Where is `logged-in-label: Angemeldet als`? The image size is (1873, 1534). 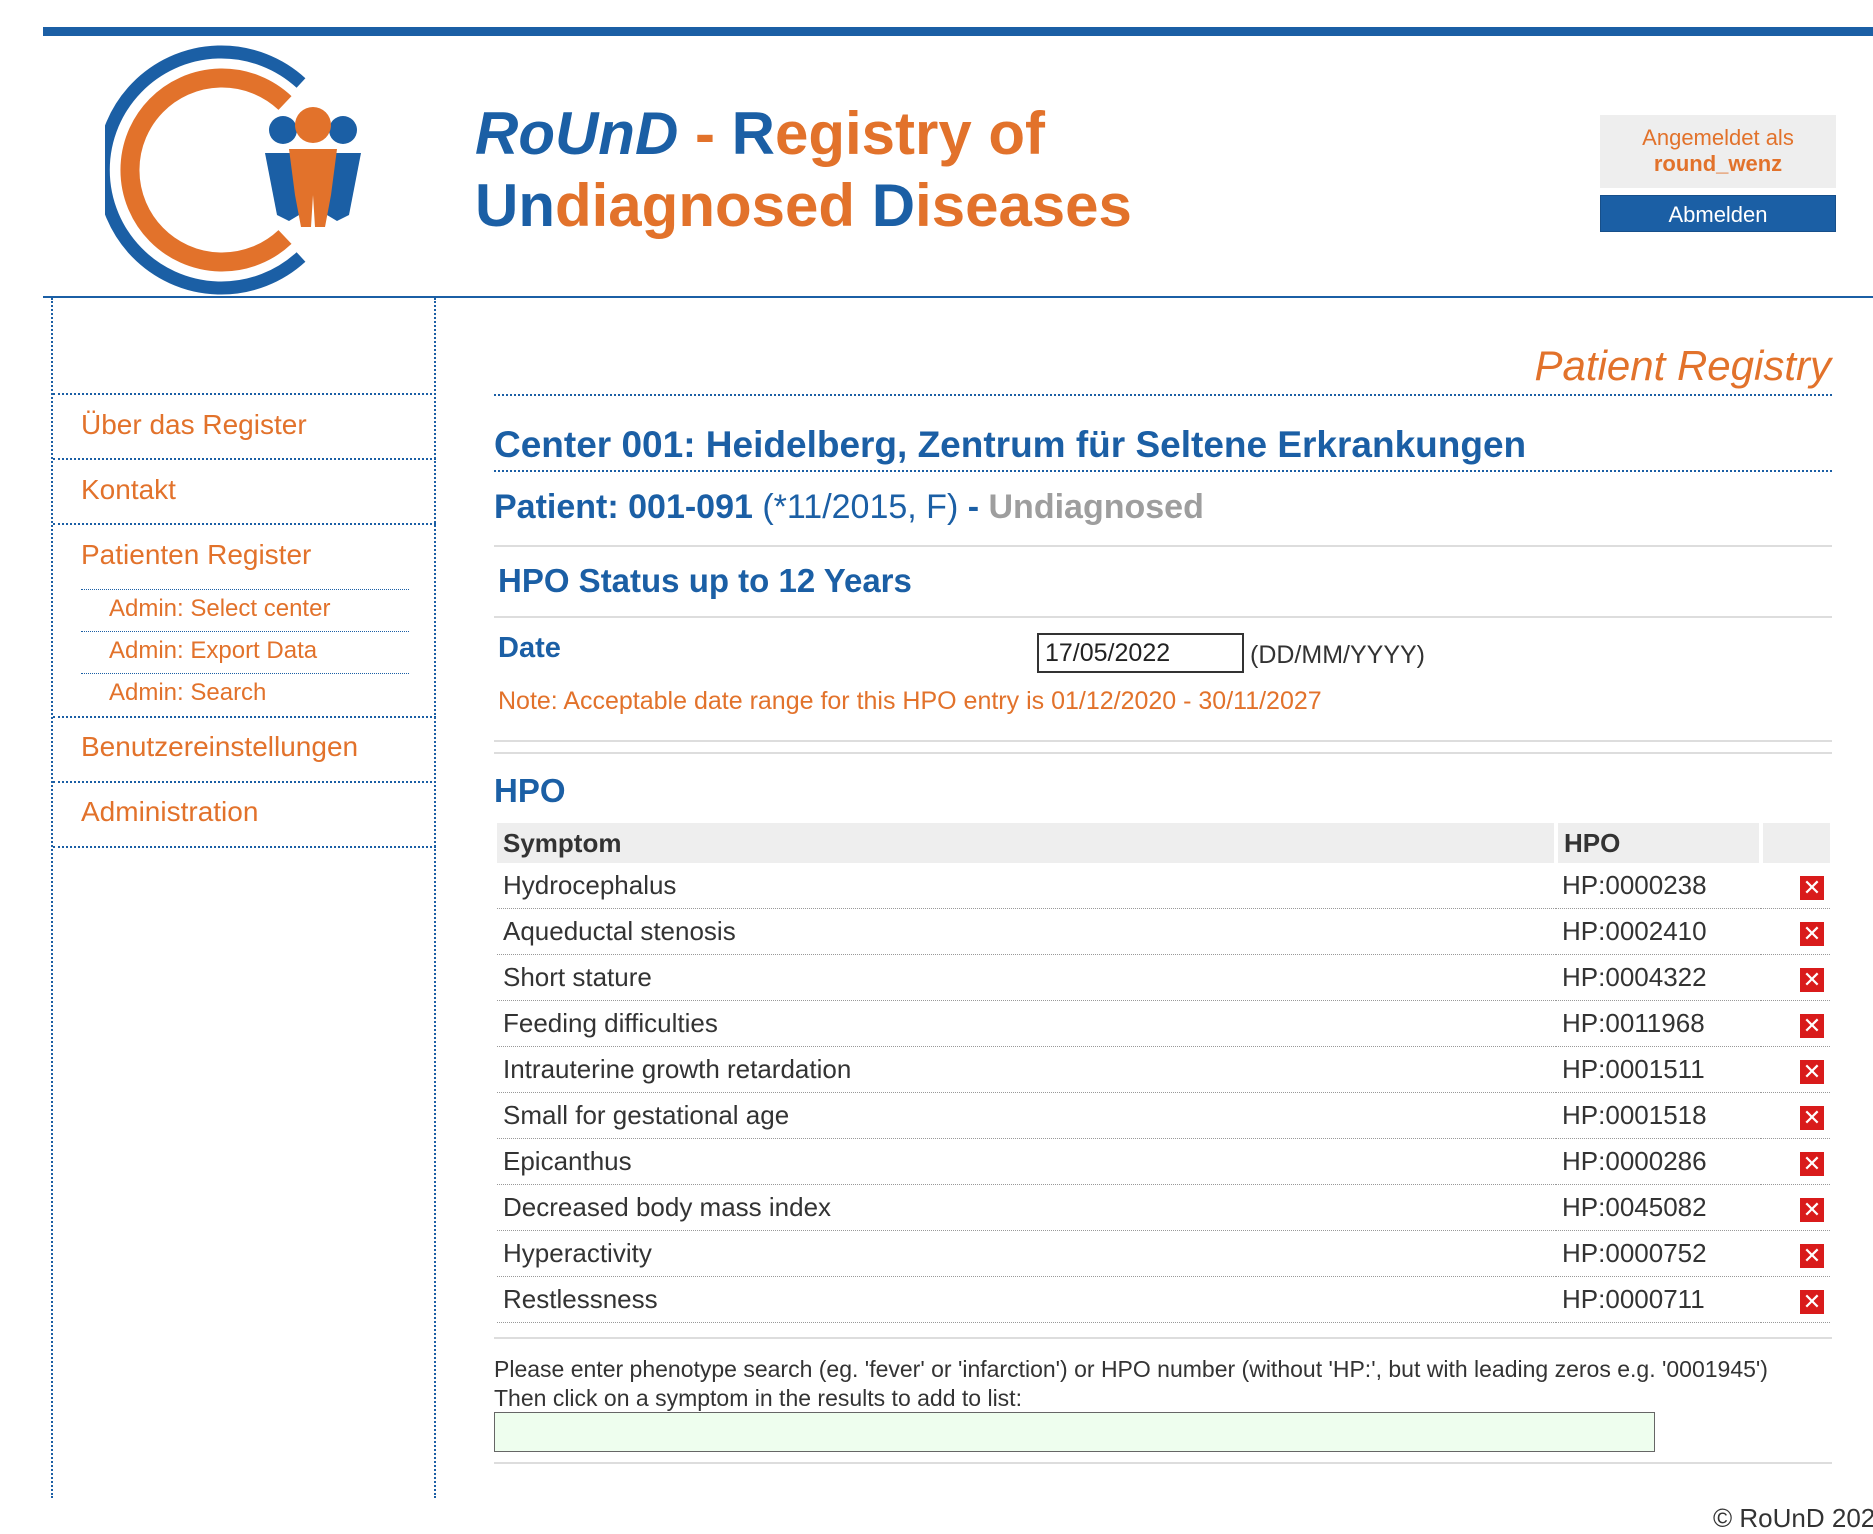 logged-in-label: Angemeldet als is located at coordinates (1718, 137).